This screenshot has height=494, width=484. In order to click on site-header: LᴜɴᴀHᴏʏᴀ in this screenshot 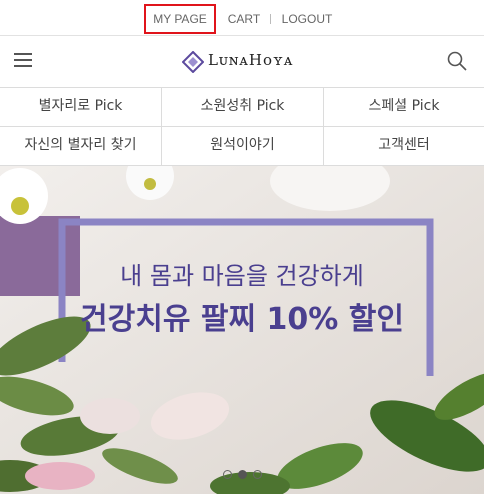, I will do `click(242, 62)`.